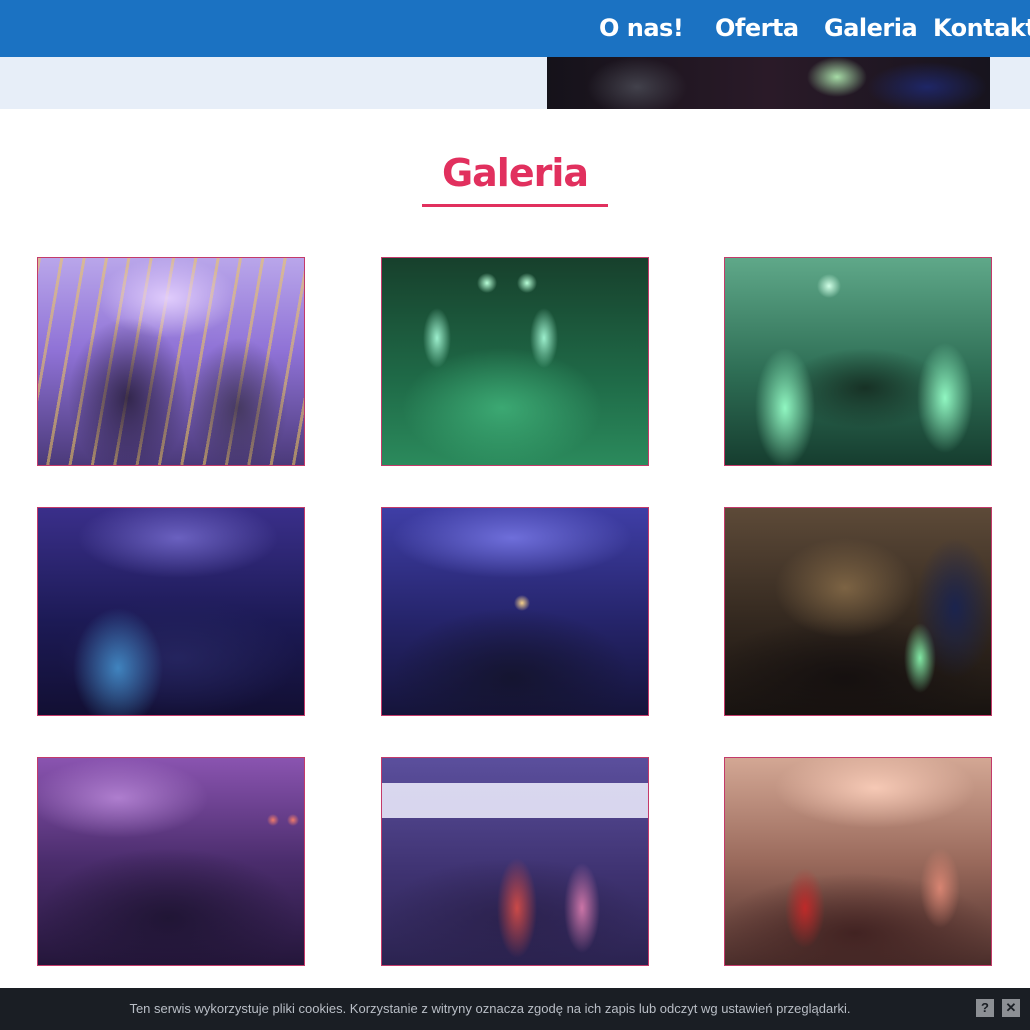 The image size is (1030, 1030). What do you see at coordinates (515, 173) in the screenshot?
I see `page-title: Galeria` at bounding box center [515, 173].